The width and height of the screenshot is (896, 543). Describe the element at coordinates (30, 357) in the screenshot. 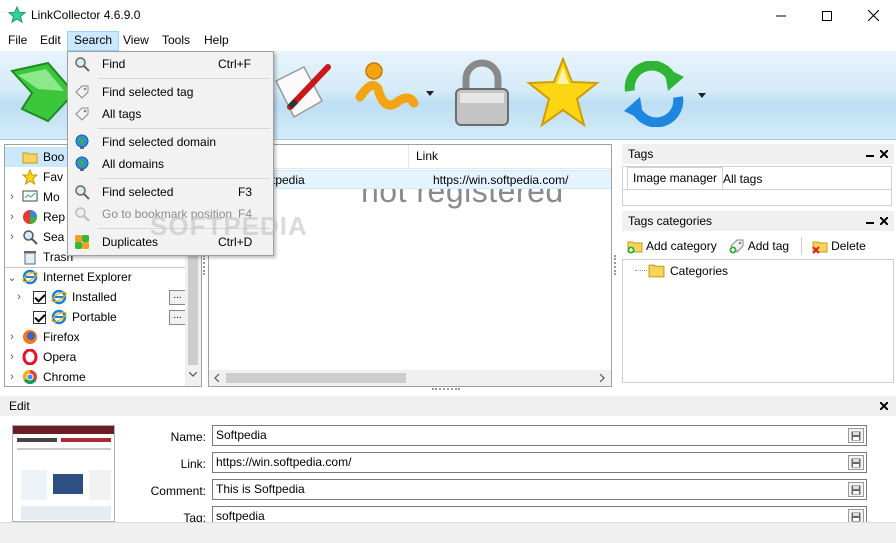

I see `opera-icon` at that location.